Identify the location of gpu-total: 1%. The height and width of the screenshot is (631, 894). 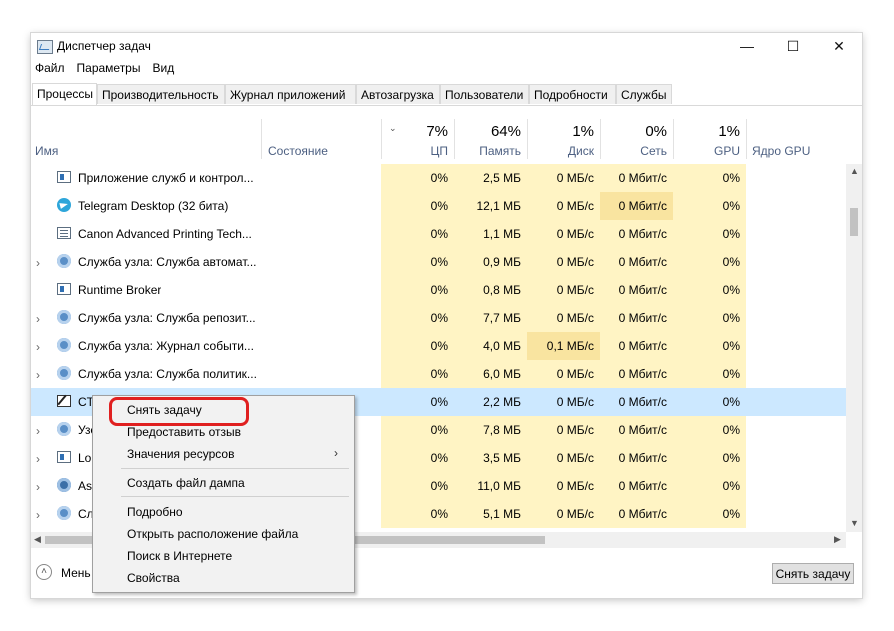
(729, 131).